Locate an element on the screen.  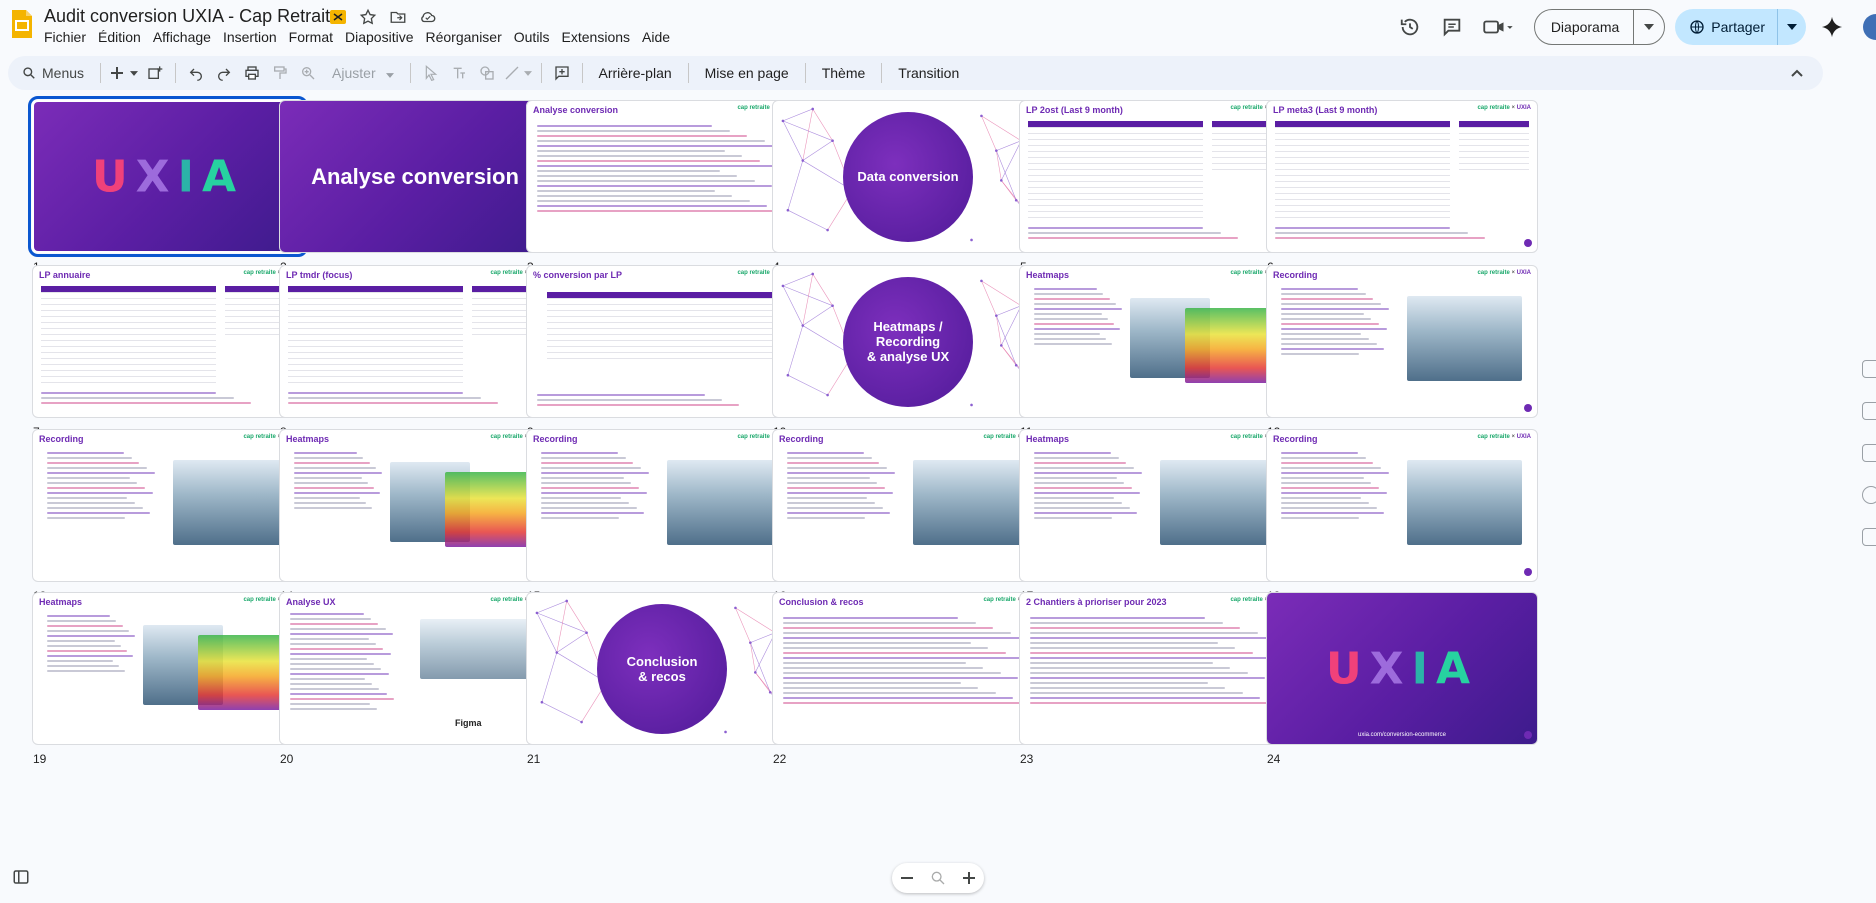
menu-insert: Insertion is located at coordinates (250, 37).